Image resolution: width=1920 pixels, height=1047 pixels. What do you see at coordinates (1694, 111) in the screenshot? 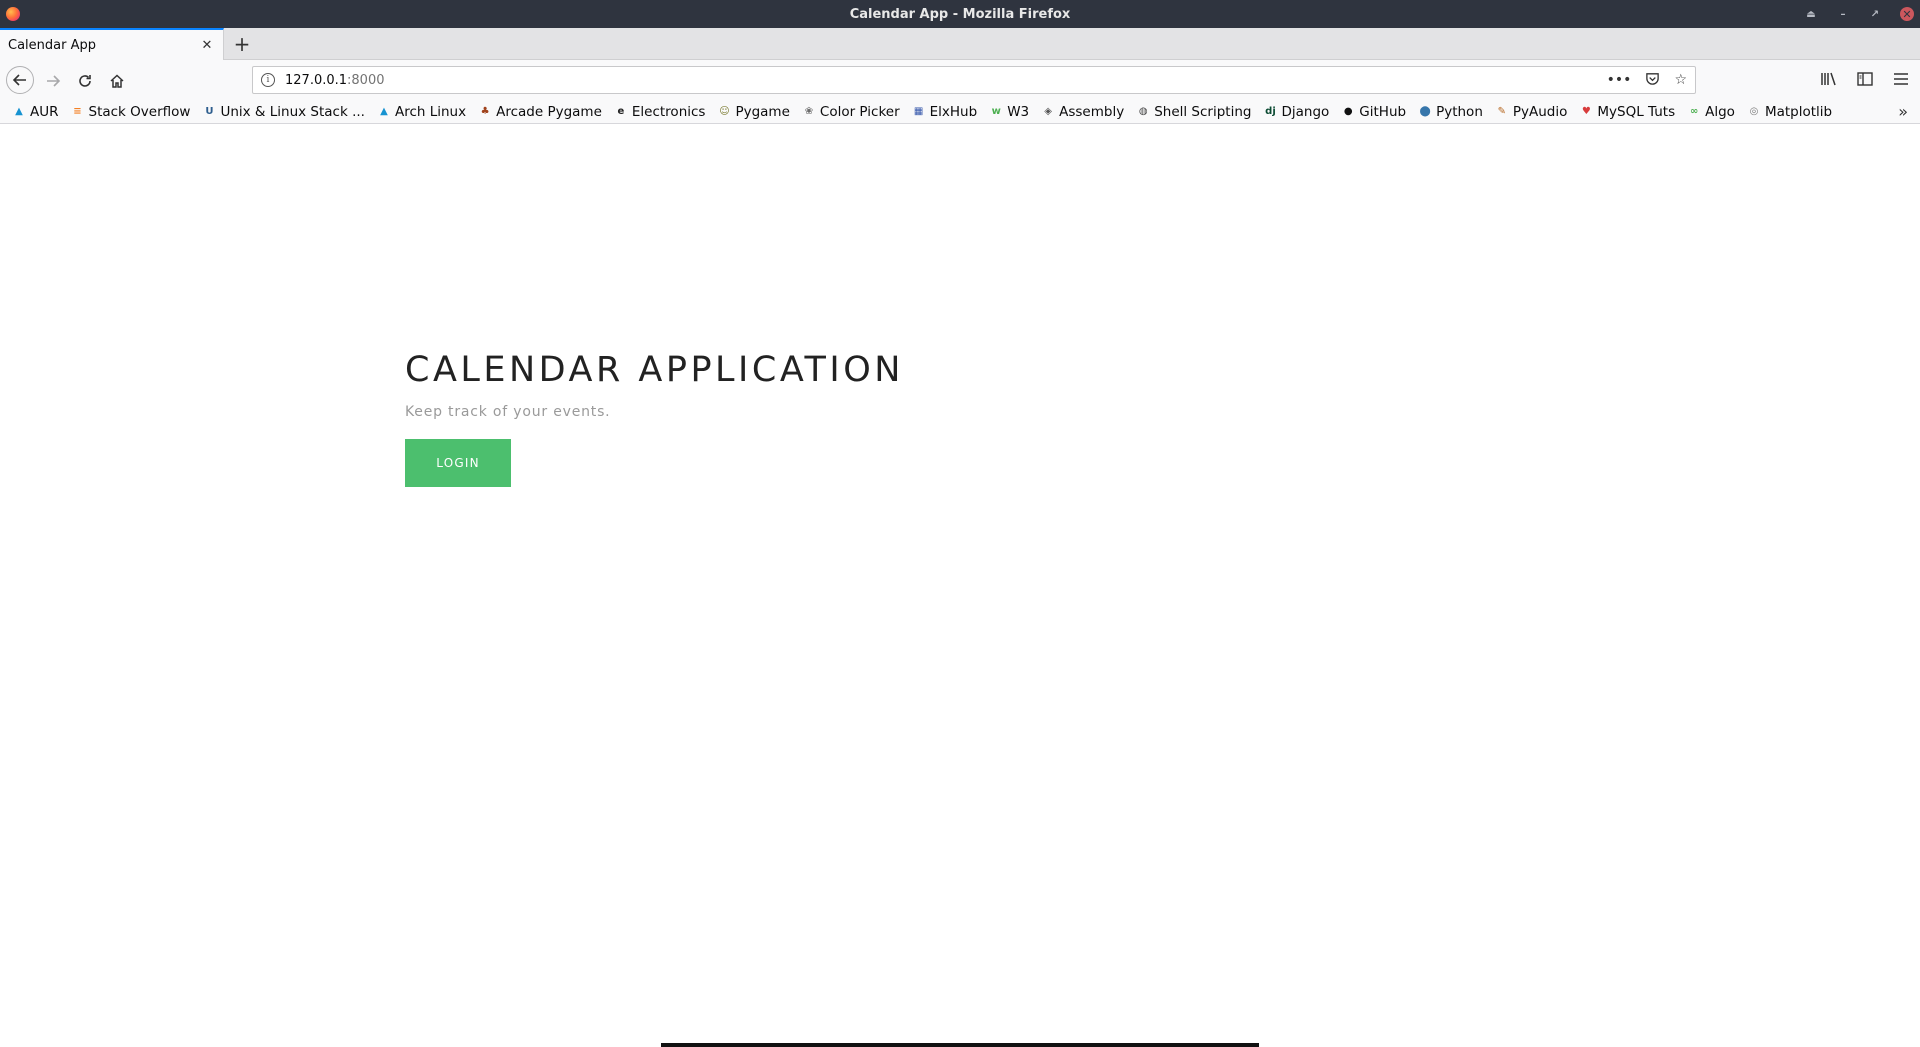
I see `algo-icon: ∞` at bounding box center [1694, 111].